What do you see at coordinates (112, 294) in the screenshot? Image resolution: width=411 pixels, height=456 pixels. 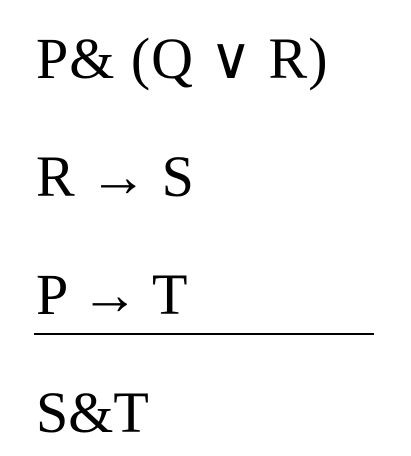 I see `premise-3: P → T` at bounding box center [112, 294].